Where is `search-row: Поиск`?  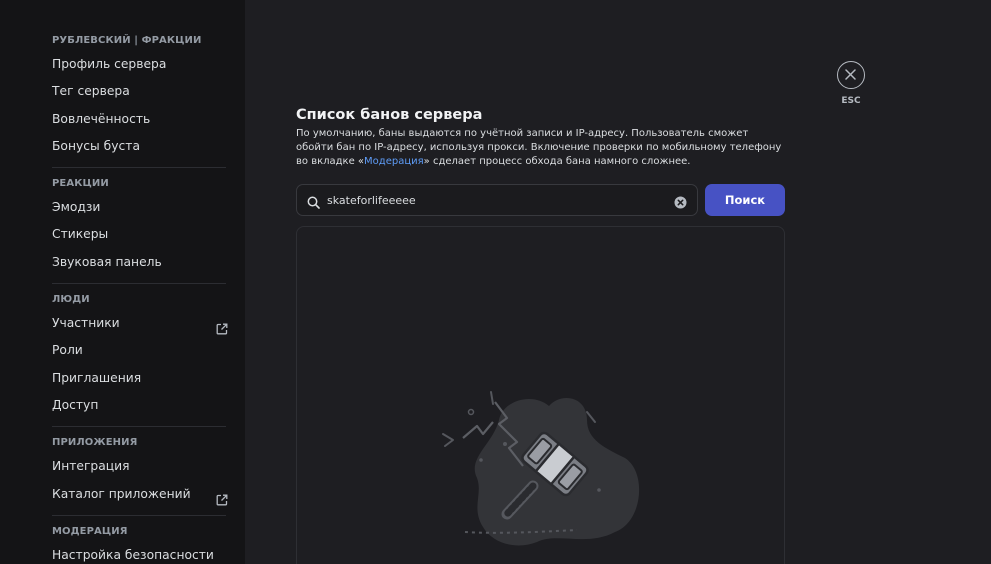 search-row: Поиск is located at coordinates (540, 200).